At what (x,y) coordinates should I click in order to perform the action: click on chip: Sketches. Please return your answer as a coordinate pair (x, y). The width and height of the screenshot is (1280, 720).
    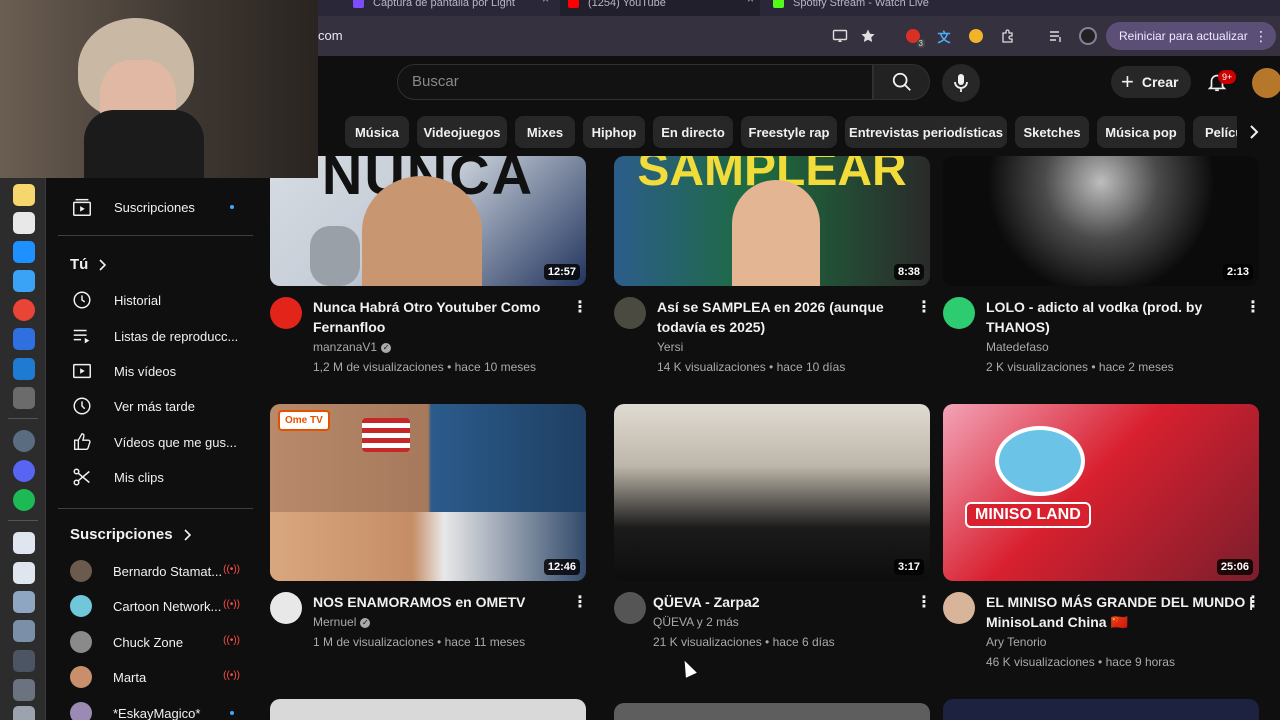
    Looking at the image, I should click on (1052, 132).